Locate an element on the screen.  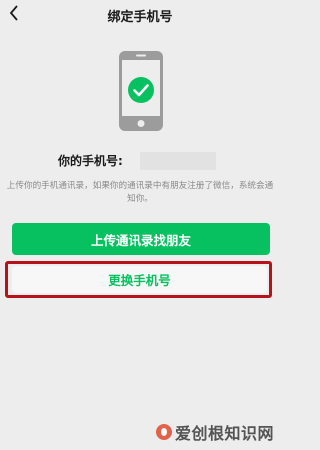
watermark: 爱创根知识网 is located at coordinates (214, 432).